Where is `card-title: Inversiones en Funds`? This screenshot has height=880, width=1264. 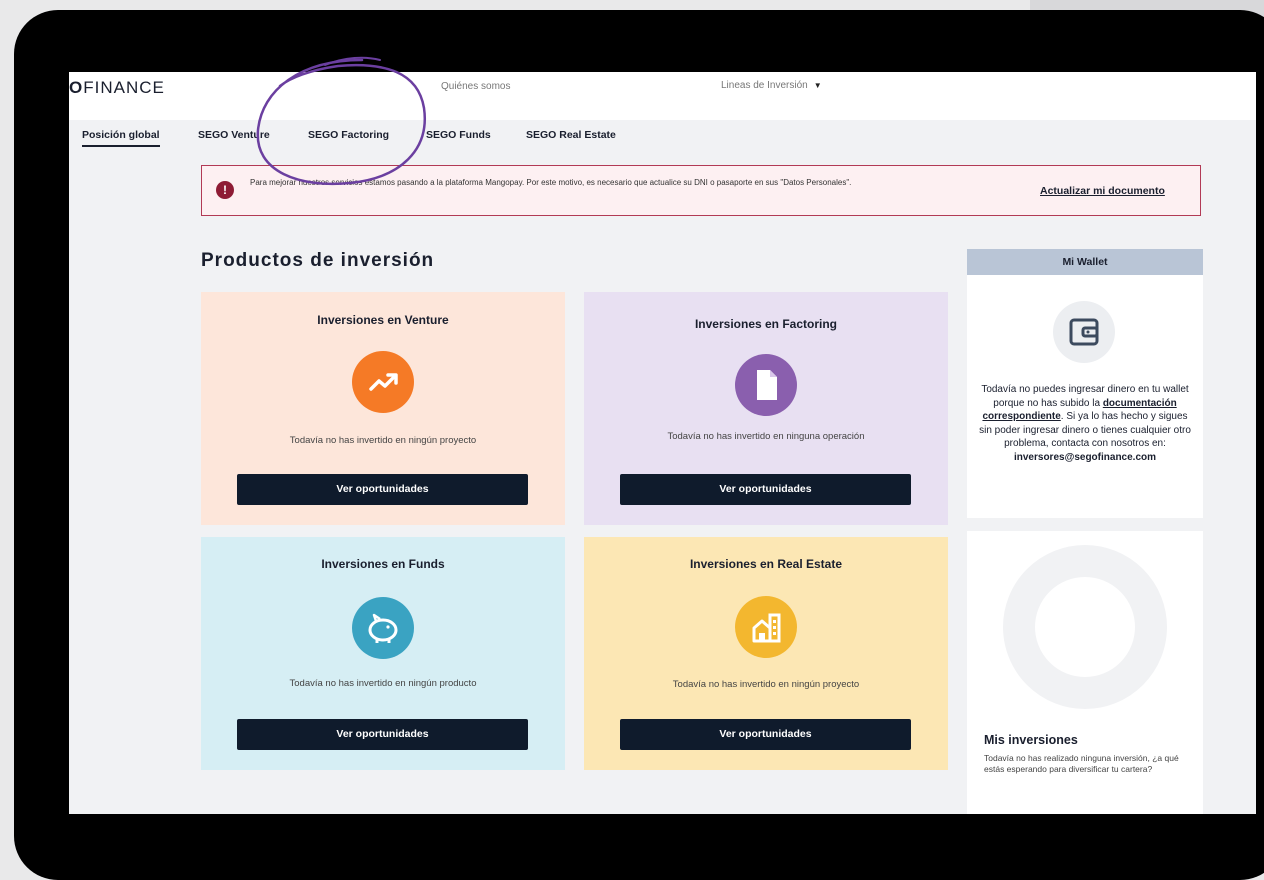 card-title: Inversiones en Funds is located at coordinates (383, 564).